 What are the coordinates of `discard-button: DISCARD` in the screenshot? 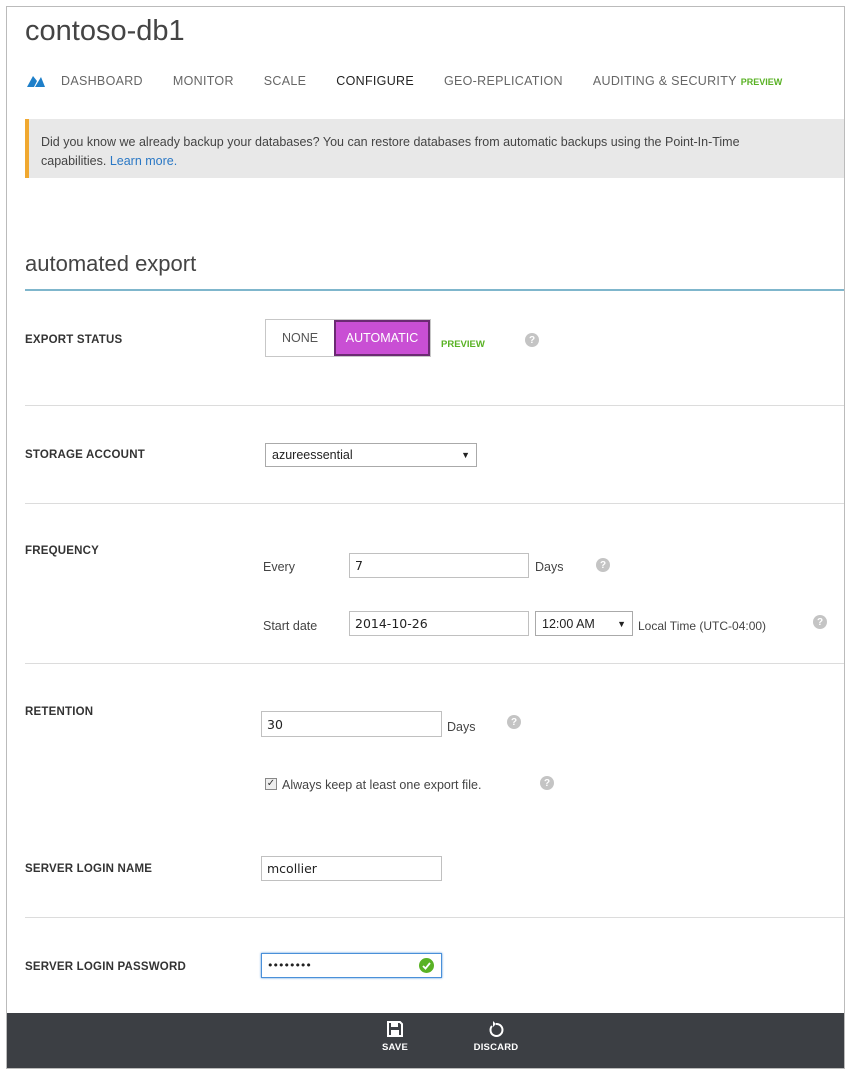 It's located at (496, 1036).